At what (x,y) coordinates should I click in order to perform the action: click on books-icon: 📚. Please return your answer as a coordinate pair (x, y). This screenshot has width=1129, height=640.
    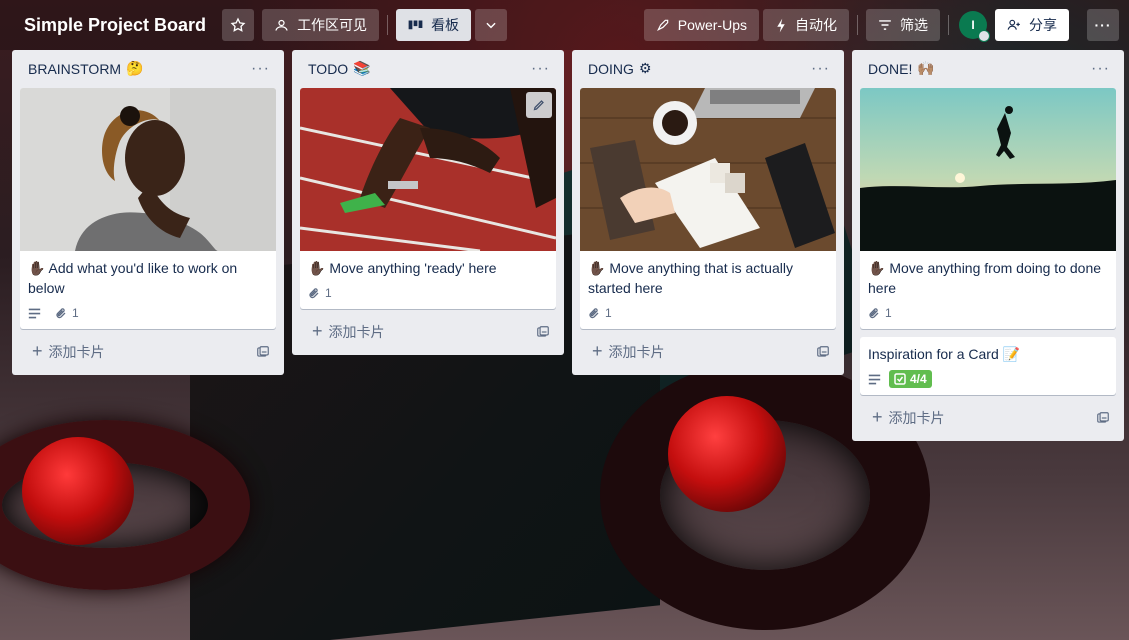
    Looking at the image, I should click on (362, 69).